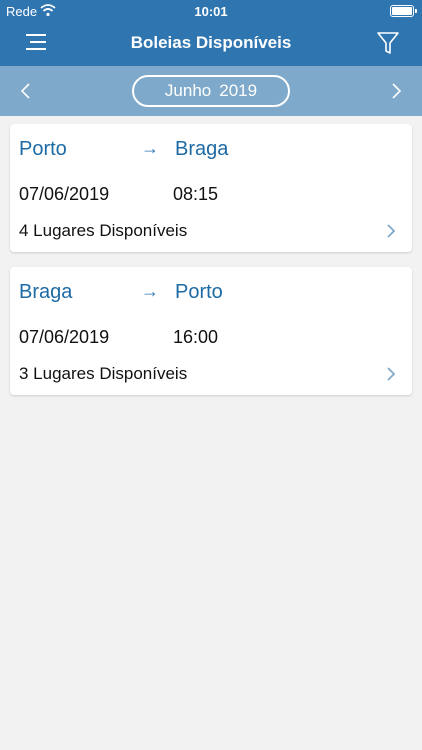 The height and width of the screenshot is (750, 422). What do you see at coordinates (199, 292) in the screenshot?
I see `ride-destination: Porto` at bounding box center [199, 292].